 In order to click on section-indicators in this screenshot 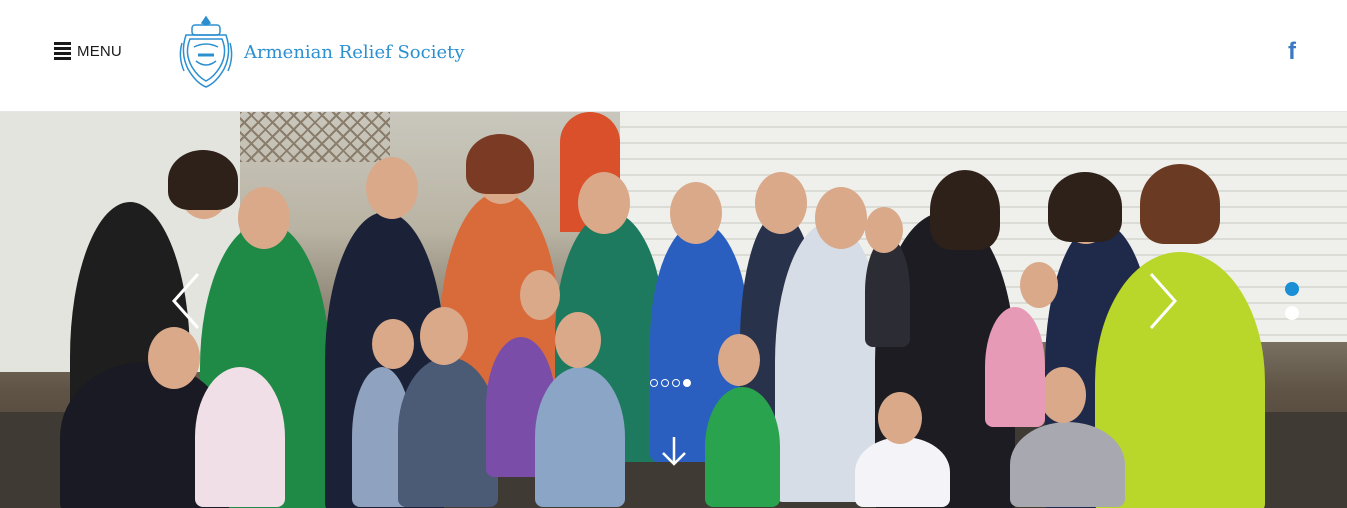, I will do `click(1292, 301)`.